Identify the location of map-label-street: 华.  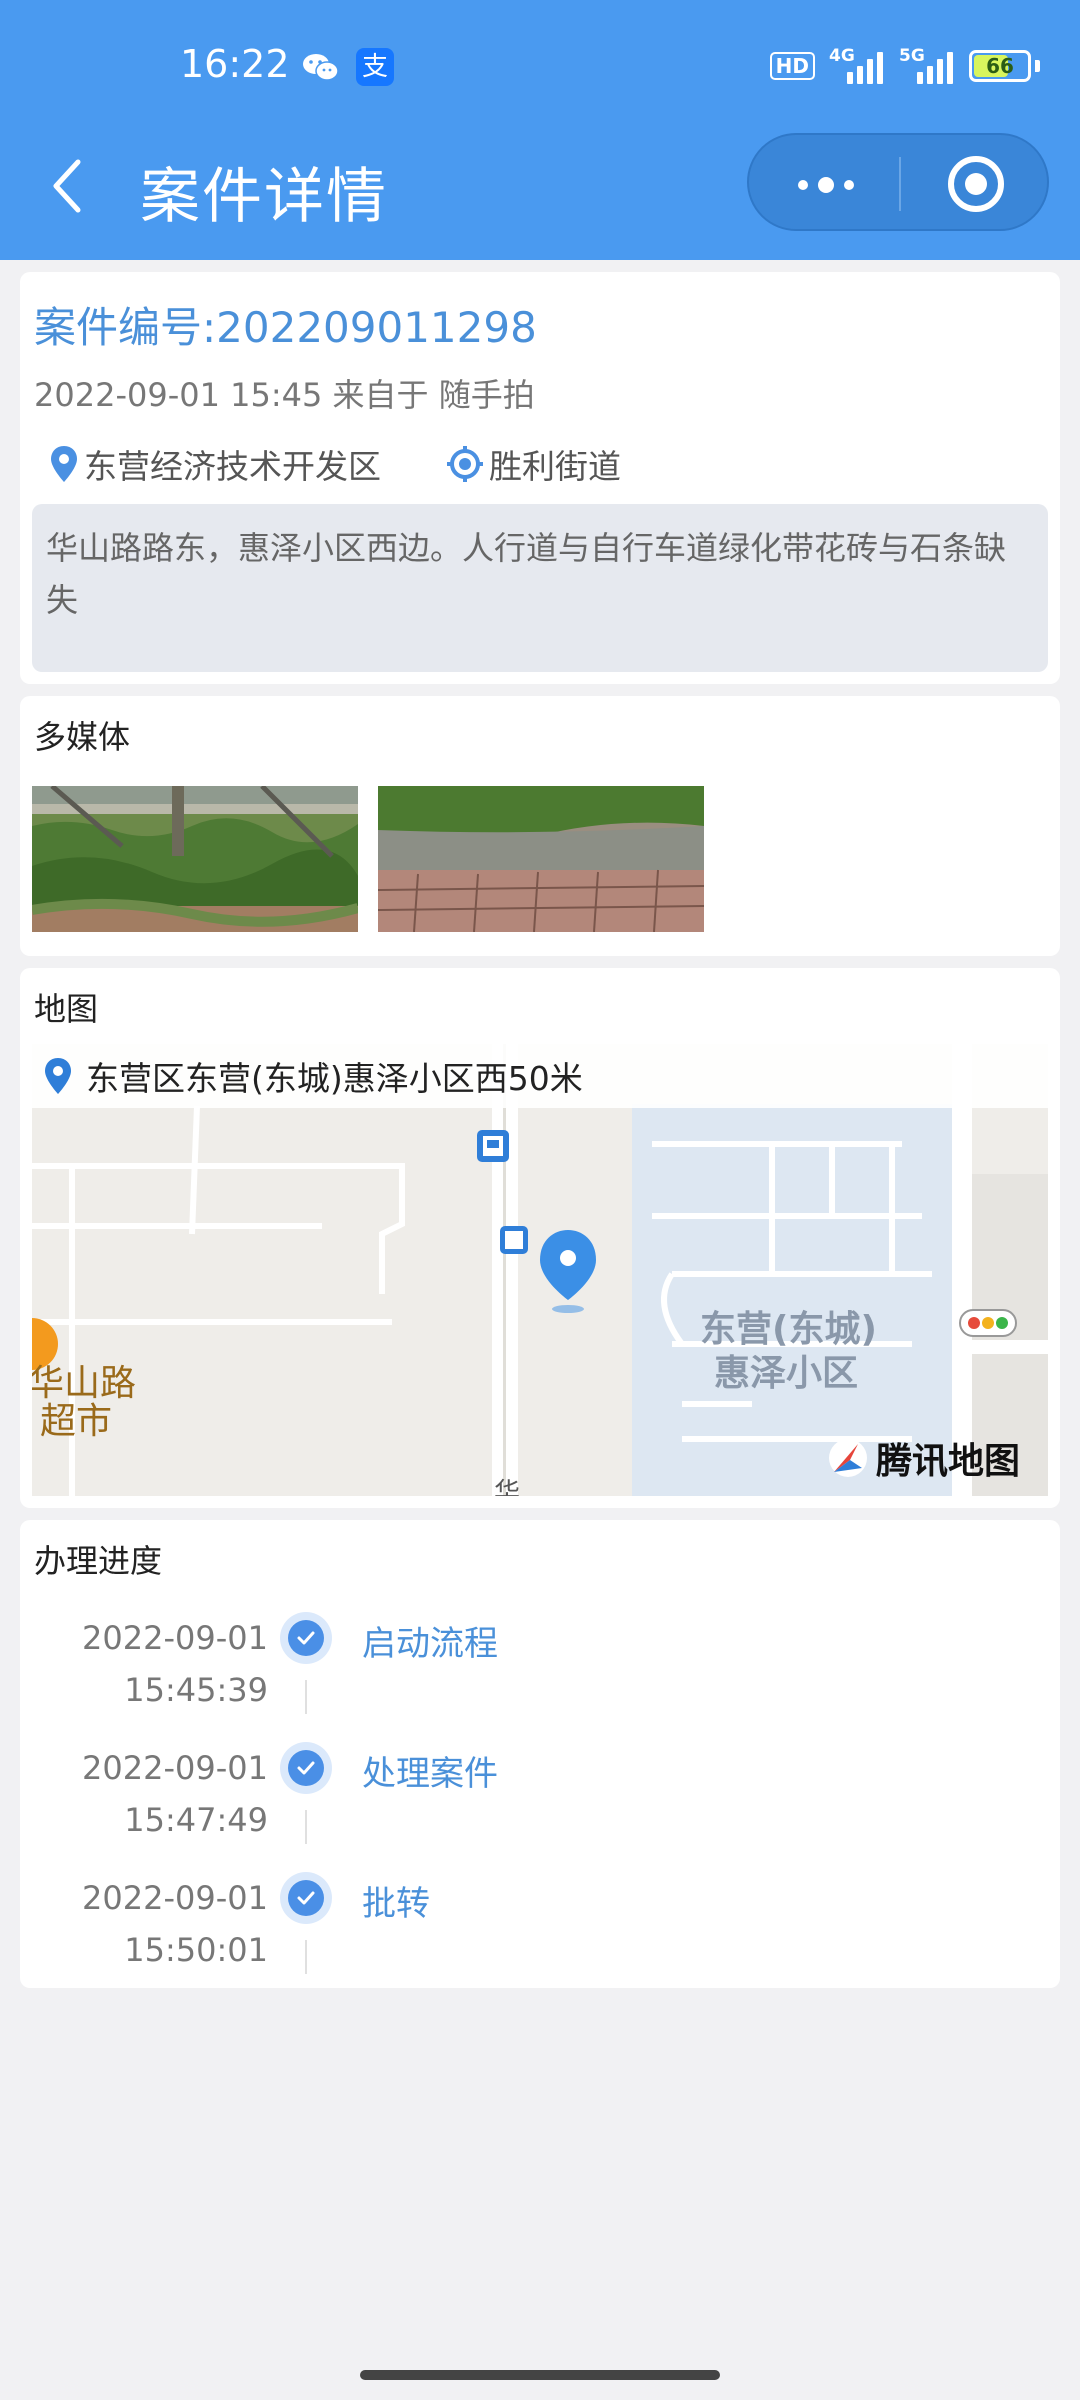
(507, 1487).